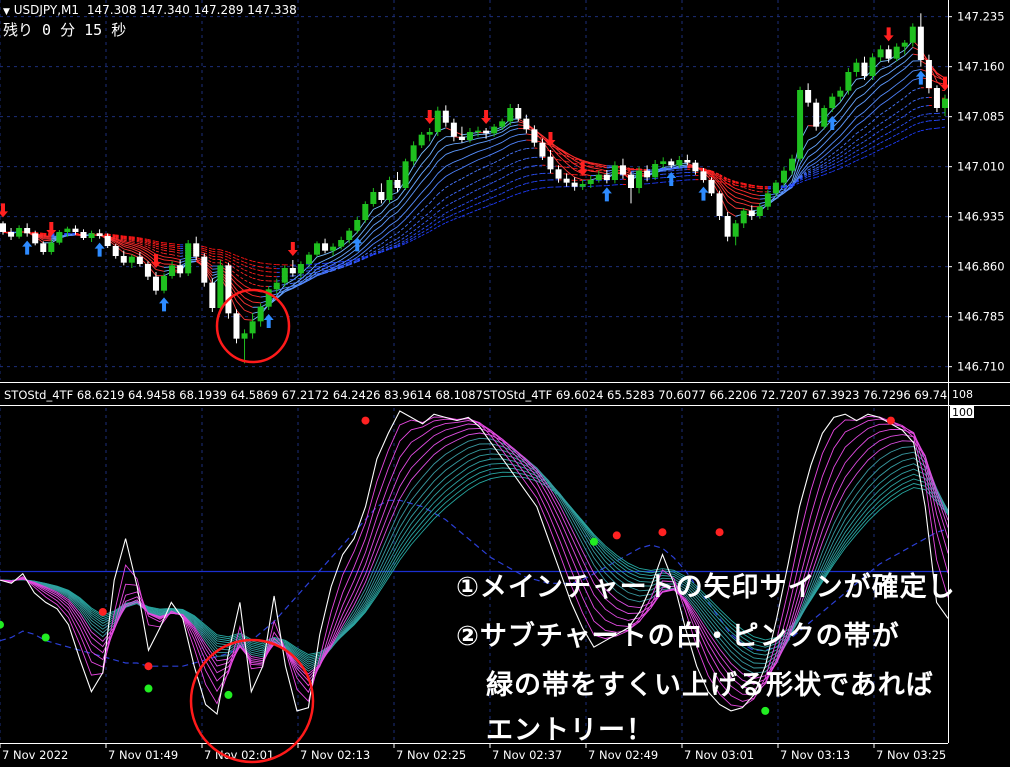 The height and width of the screenshot is (767, 1010). What do you see at coordinates (710, 685) in the screenshot?
I see `annotation-line-3: 緑の帯をすくい上げる形状であれば` at bounding box center [710, 685].